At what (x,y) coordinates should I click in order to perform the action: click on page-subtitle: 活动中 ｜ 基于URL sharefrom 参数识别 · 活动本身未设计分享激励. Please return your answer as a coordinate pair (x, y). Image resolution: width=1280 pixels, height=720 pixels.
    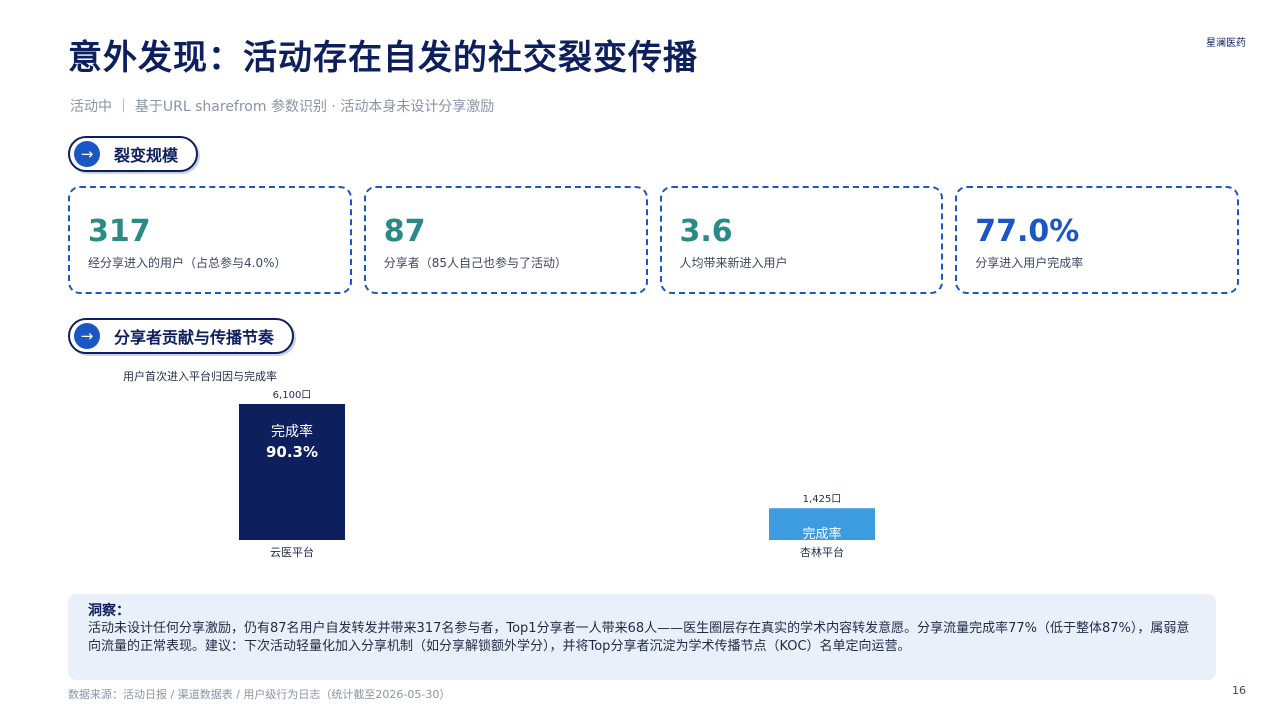
    Looking at the image, I should click on (282, 107).